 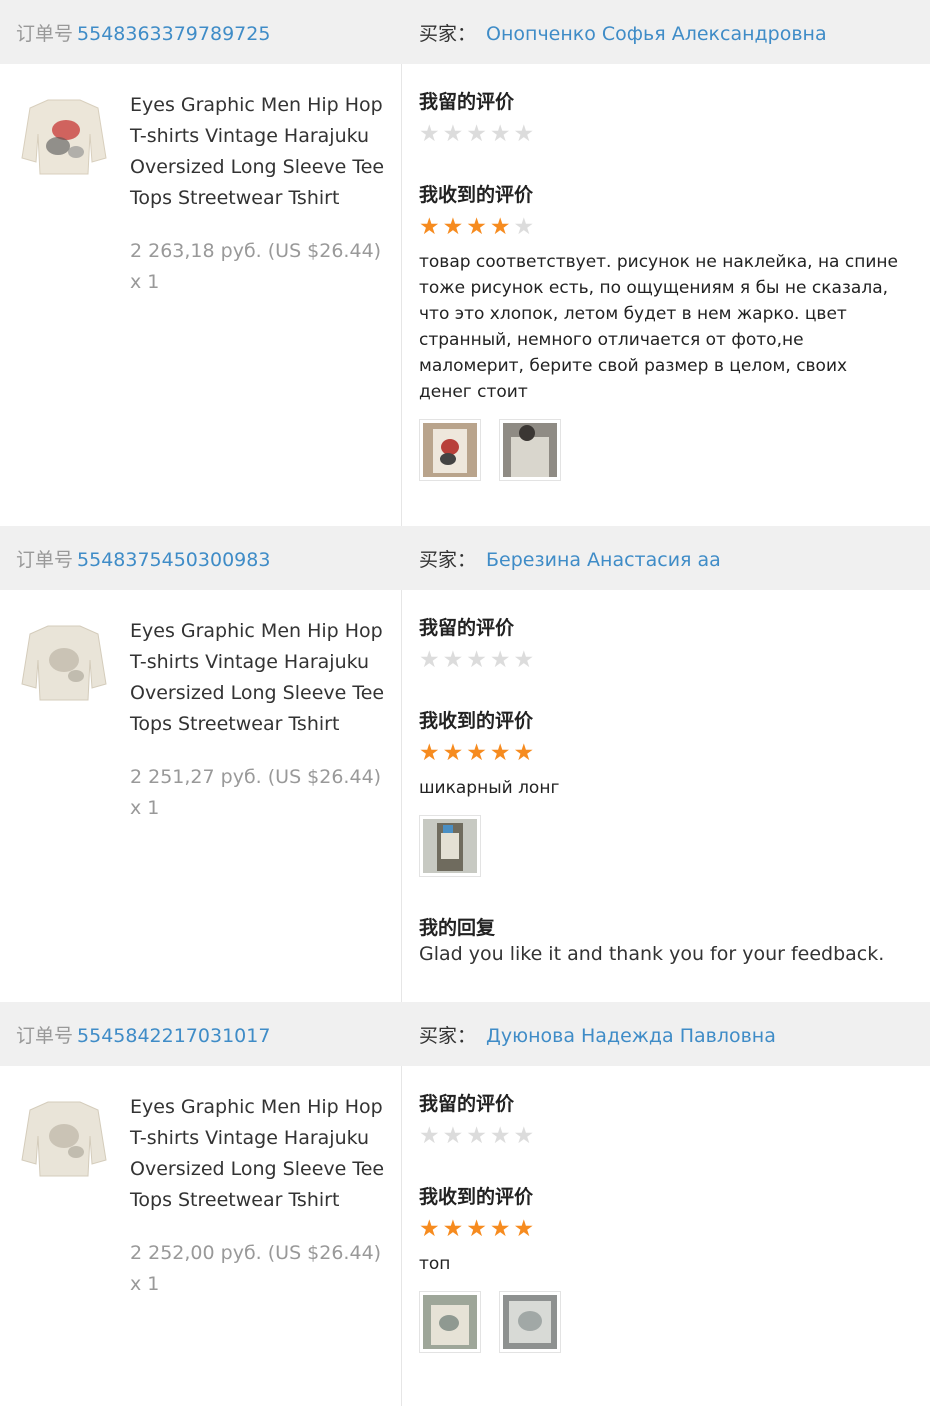 I want to click on buyer-name-link: Дуюнова Надежда Павловна, so click(x=631, y=1036).